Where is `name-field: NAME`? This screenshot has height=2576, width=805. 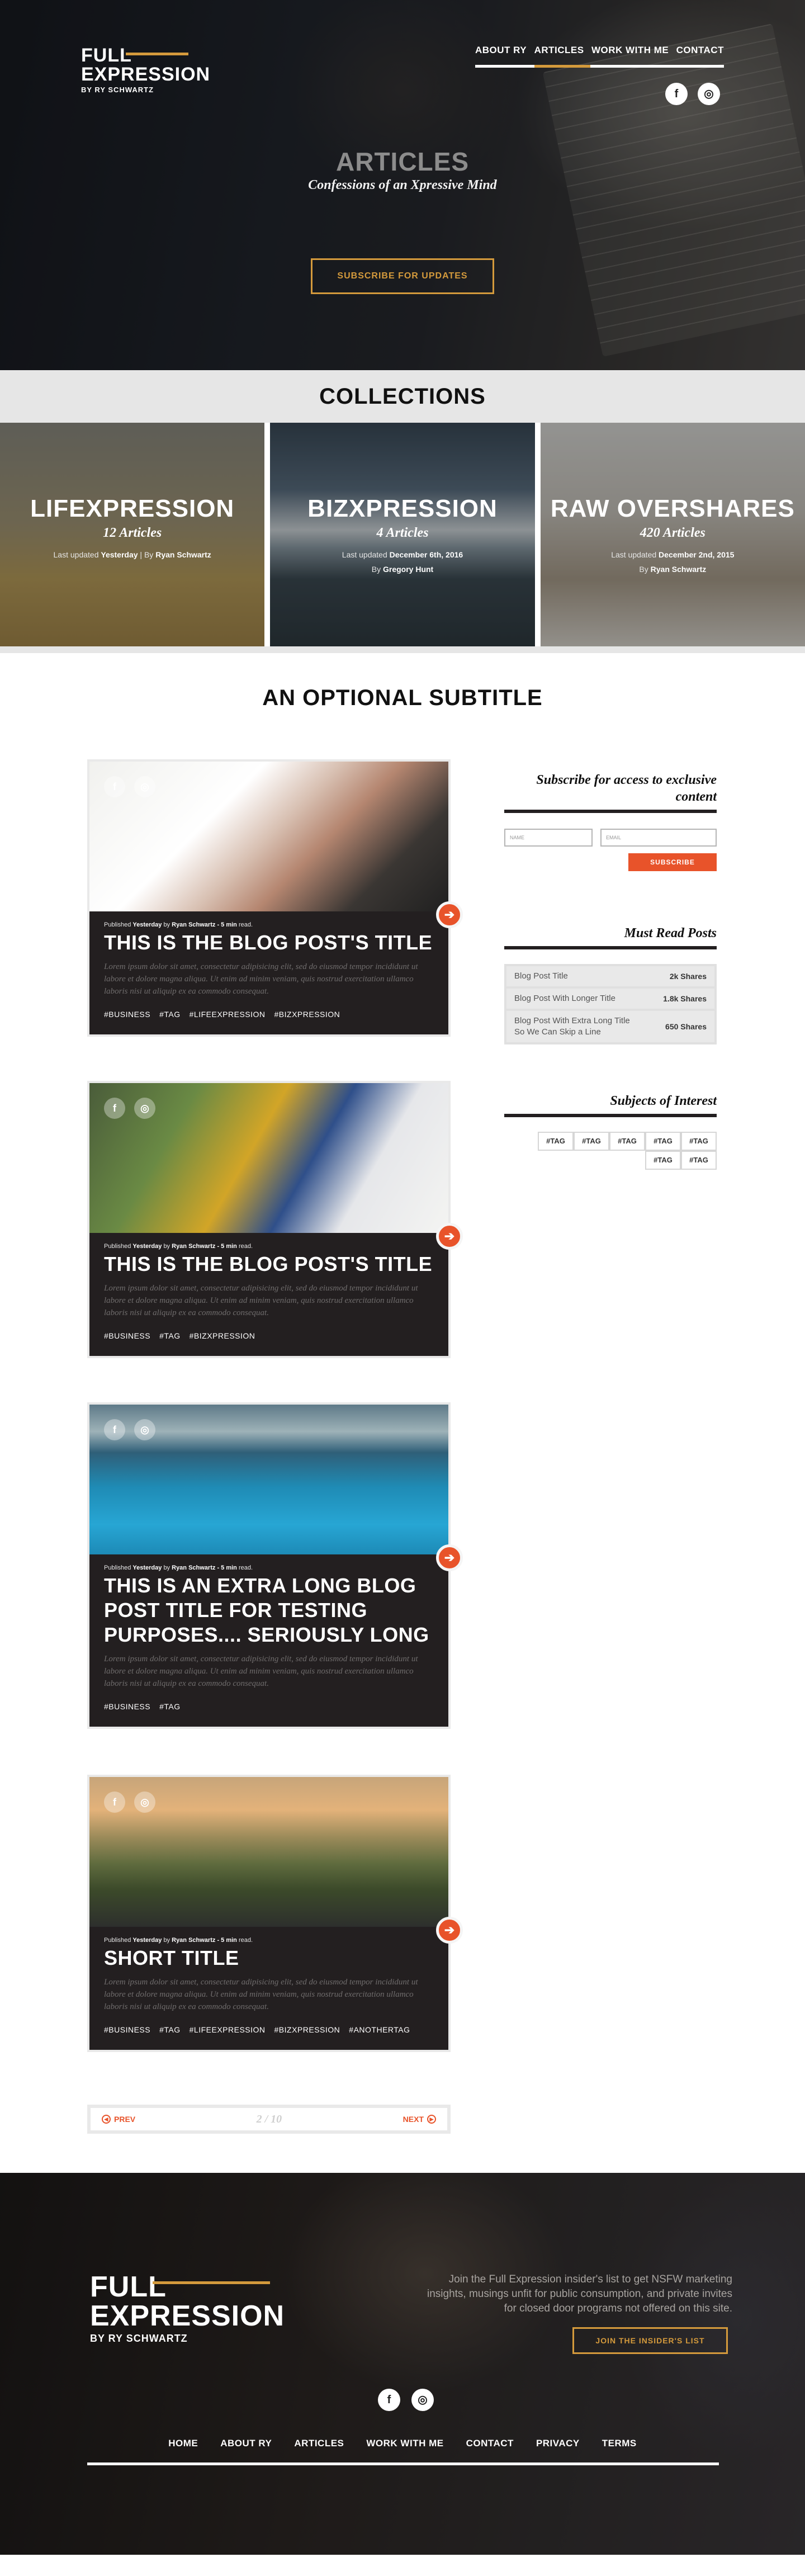
name-field: NAME is located at coordinates (548, 838).